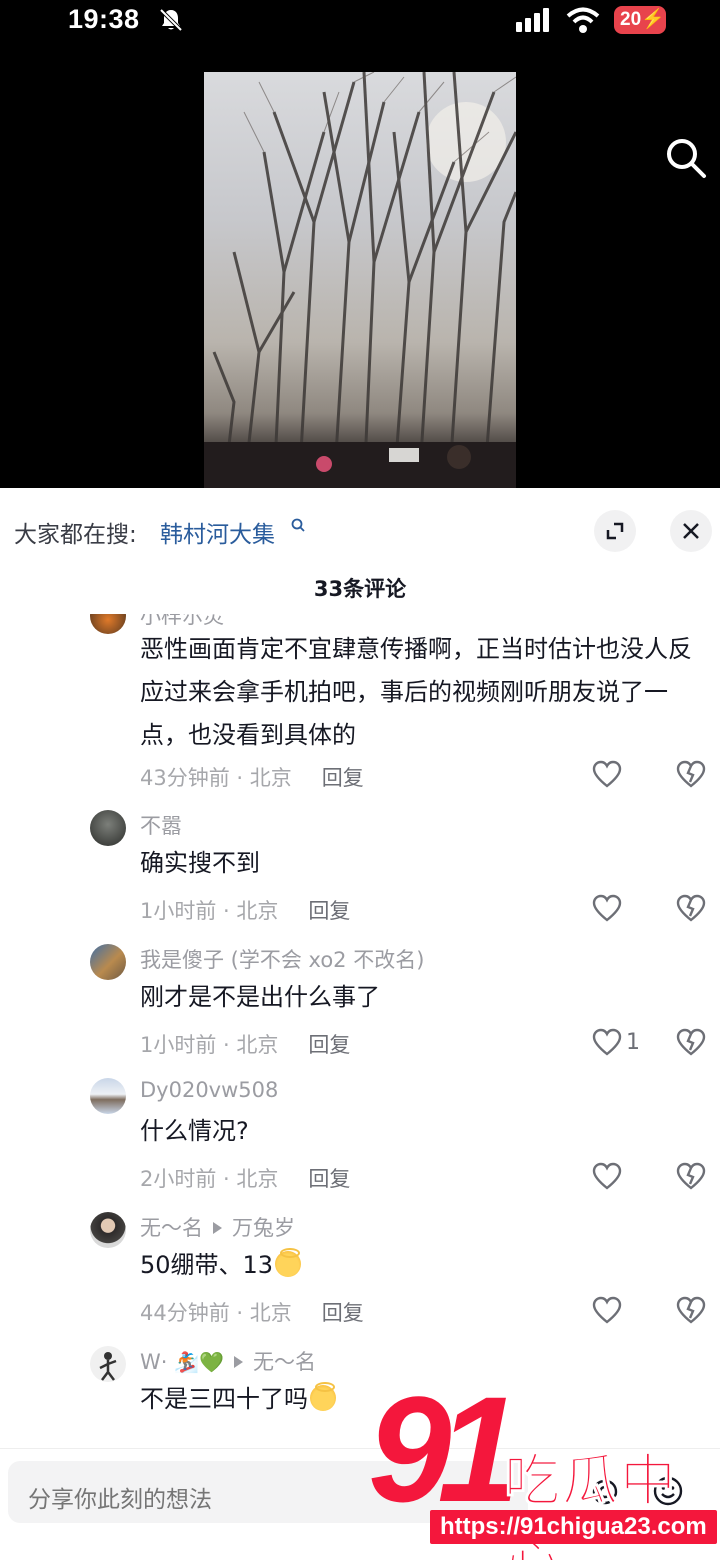 Image resolution: width=720 pixels, height=1560 pixels. I want to click on wifi-icon, so click(583, 20).